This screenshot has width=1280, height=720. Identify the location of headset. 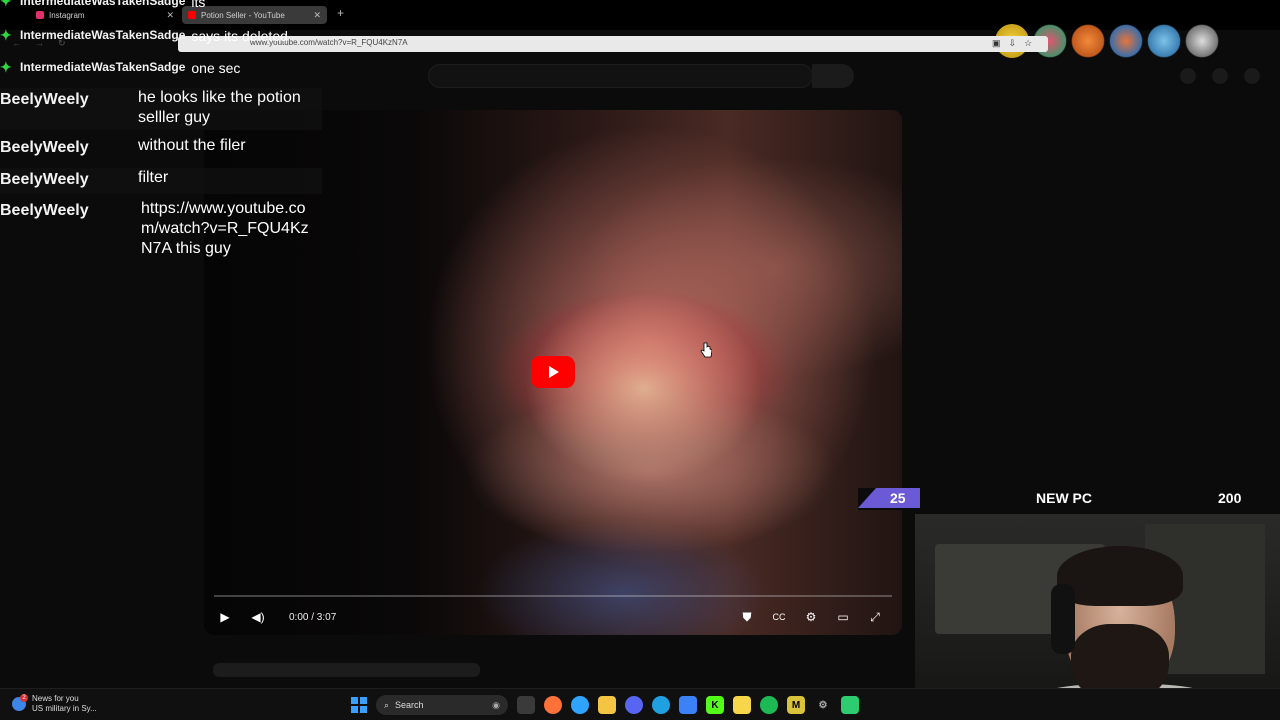
(1063, 619).